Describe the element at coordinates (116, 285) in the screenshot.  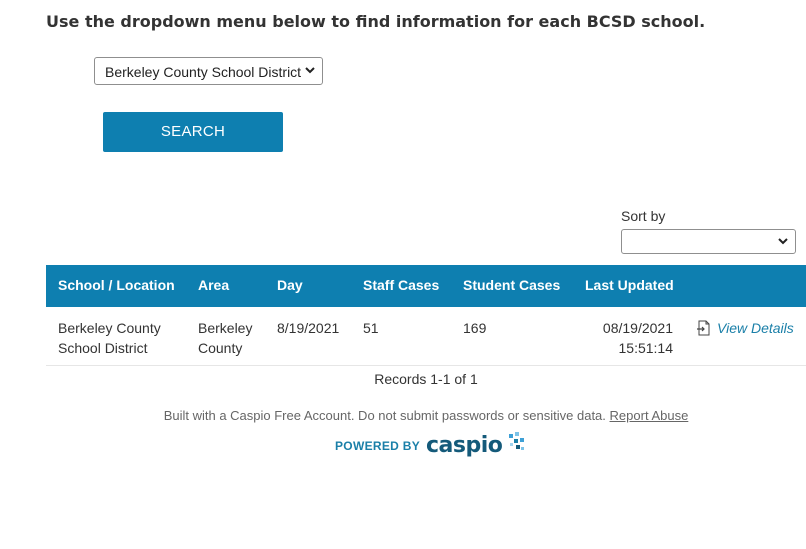
I see `header-school-location: School / Location` at that location.